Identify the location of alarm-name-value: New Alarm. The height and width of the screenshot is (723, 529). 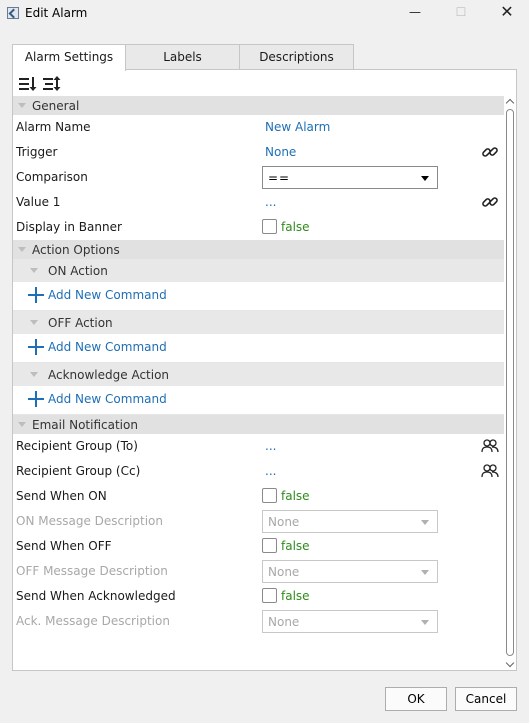
(297, 127).